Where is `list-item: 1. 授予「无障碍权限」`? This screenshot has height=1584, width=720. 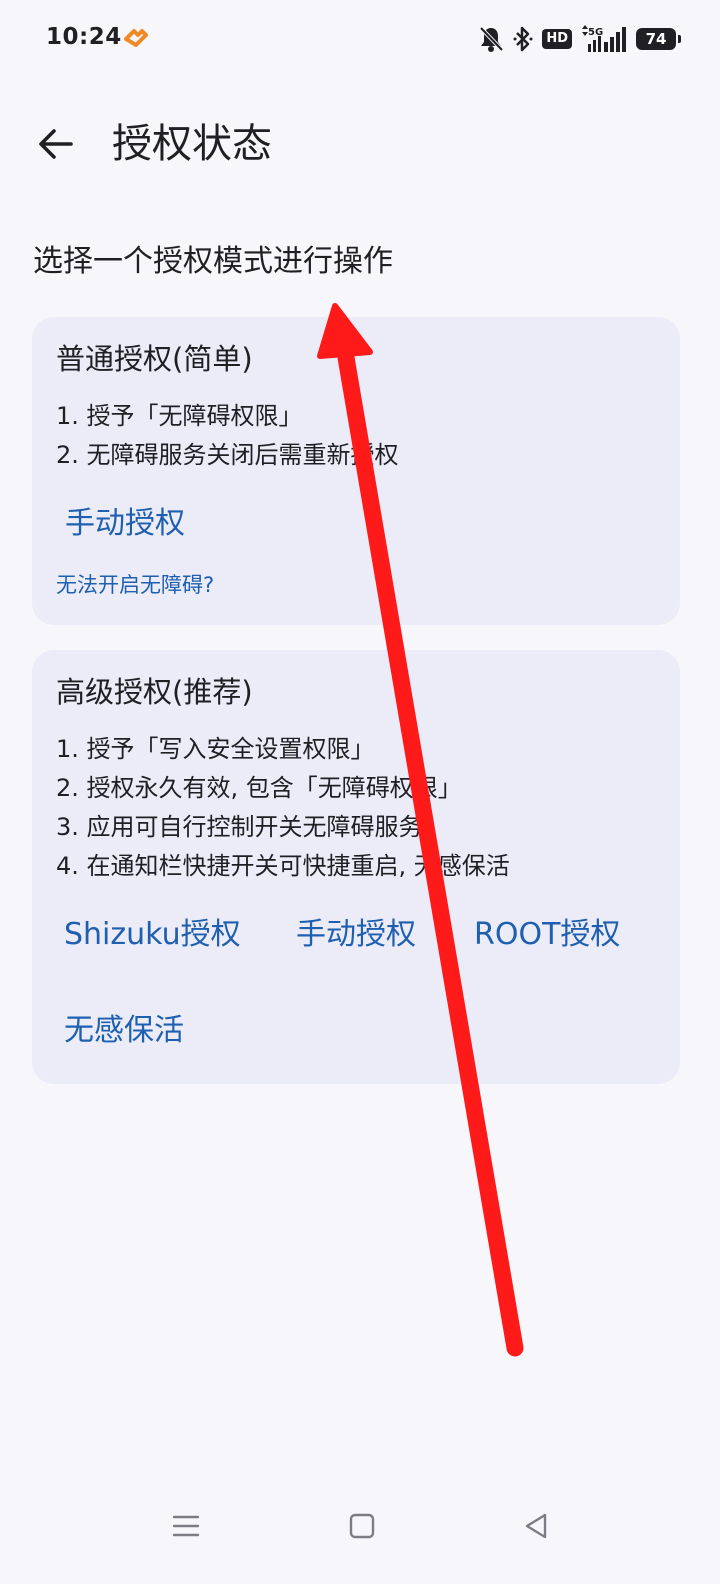 list-item: 1. 授予「无障碍权限」 is located at coordinates (179, 416).